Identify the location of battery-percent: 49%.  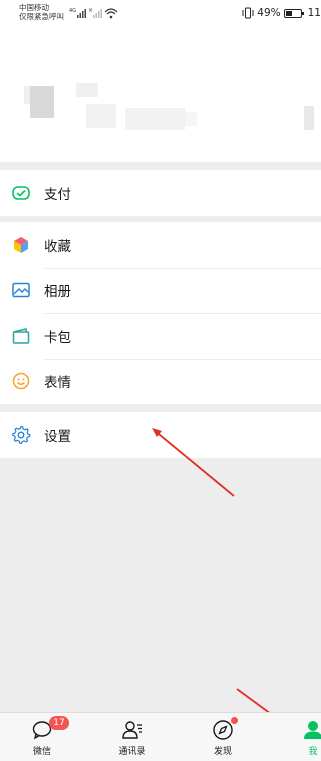
(269, 13).